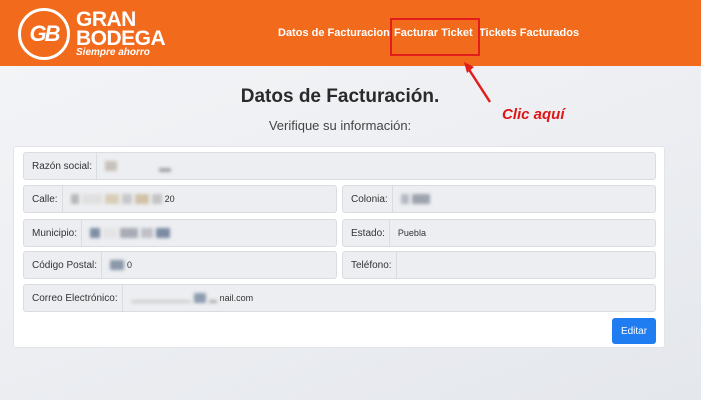 This screenshot has width=701, height=400. I want to click on field-telefono: Teléfono:, so click(499, 265).